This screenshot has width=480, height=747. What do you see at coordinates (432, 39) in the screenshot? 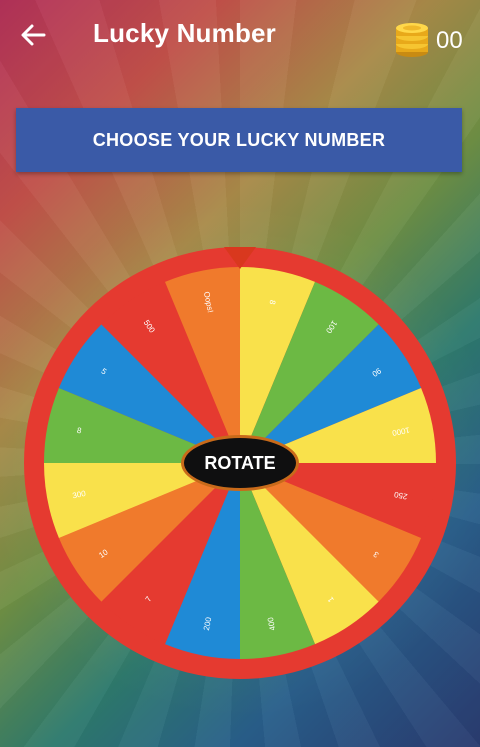
I see `coins-balance: 00` at bounding box center [432, 39].